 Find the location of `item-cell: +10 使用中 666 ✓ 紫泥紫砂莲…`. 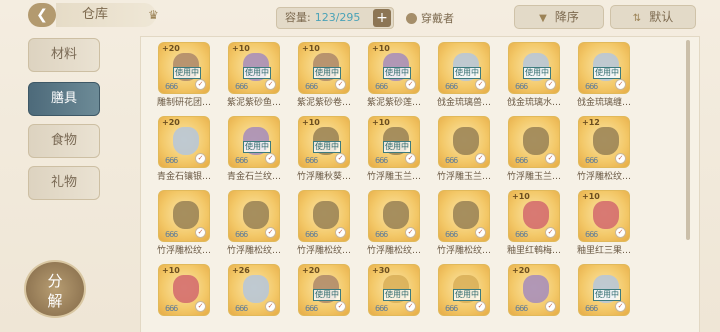

item-cell: +10 使用中 666 ✓ 紫泥紫砂莲… is located at coordinates (394, 72).